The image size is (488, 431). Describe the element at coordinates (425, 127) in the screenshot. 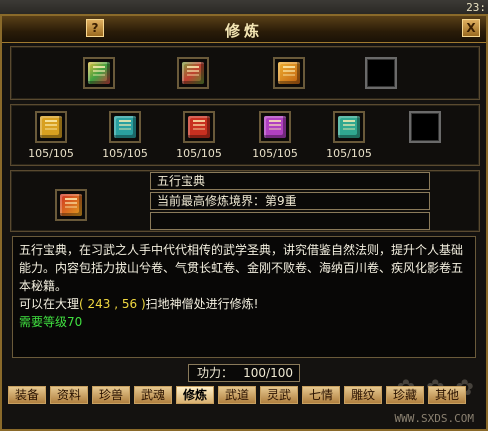

I see `book-slot-empty` at that location.